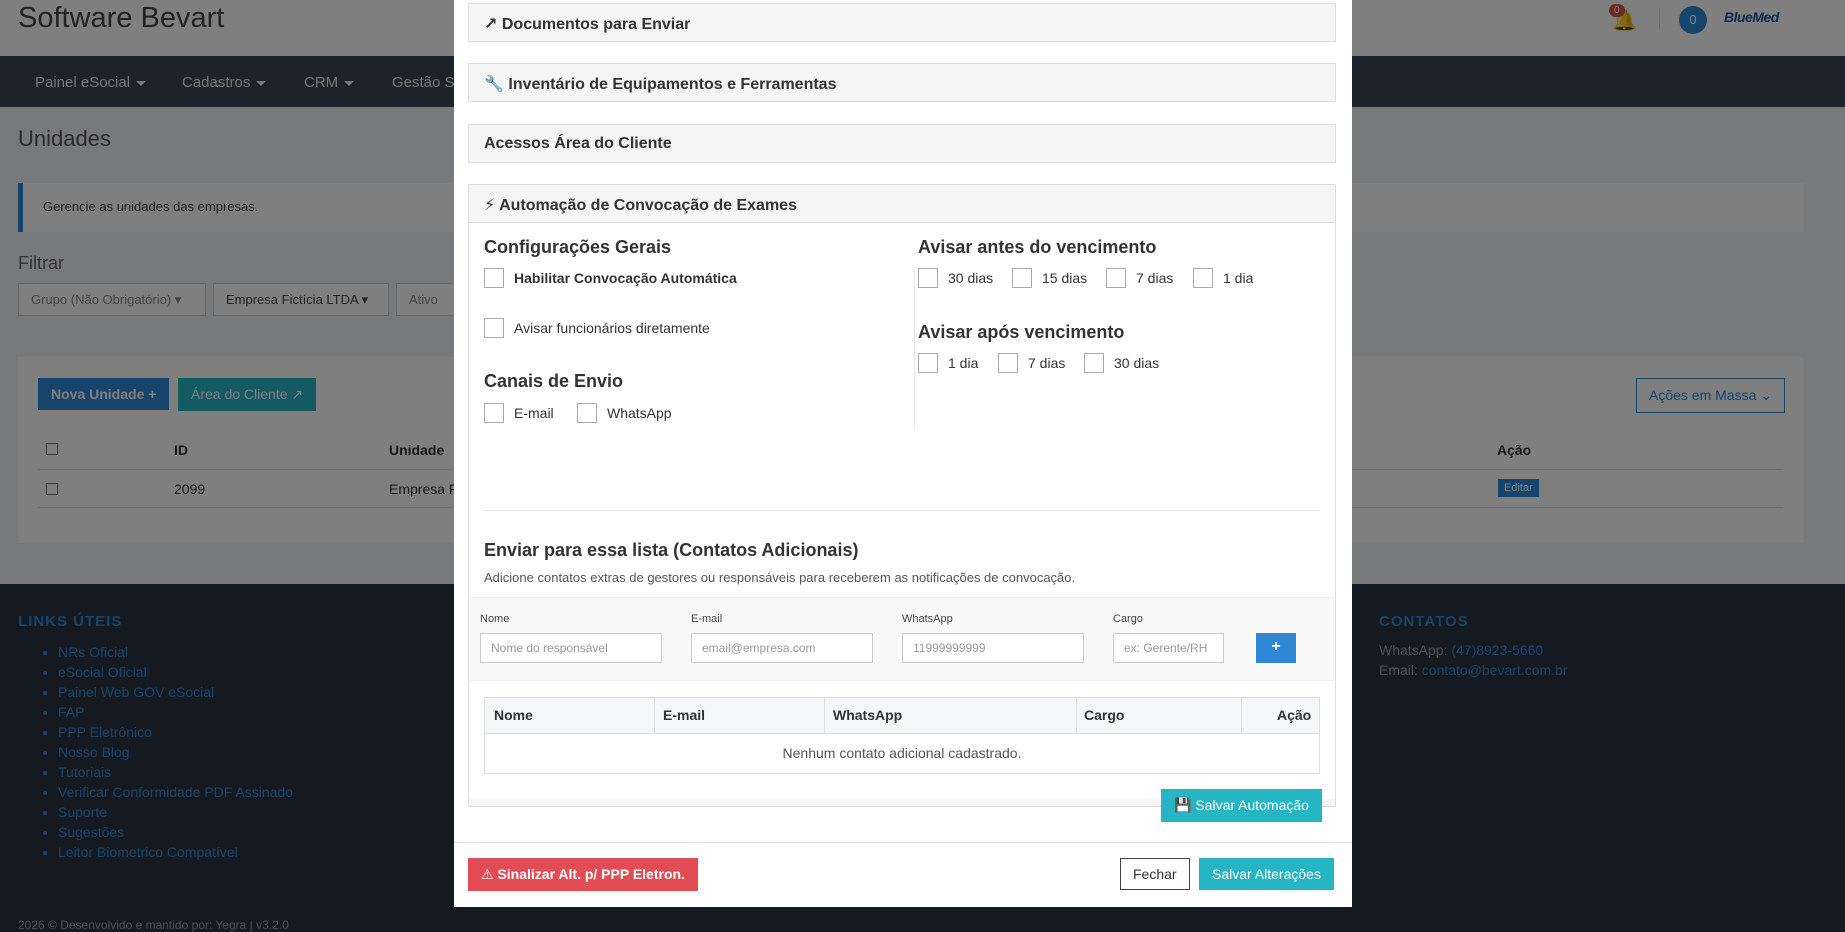 Image resolution: width=1845 pixels, height=932 pixels. I want to click on contacts-empty-message: Nenhum contato adicional cadastrado., so click(902, 753).